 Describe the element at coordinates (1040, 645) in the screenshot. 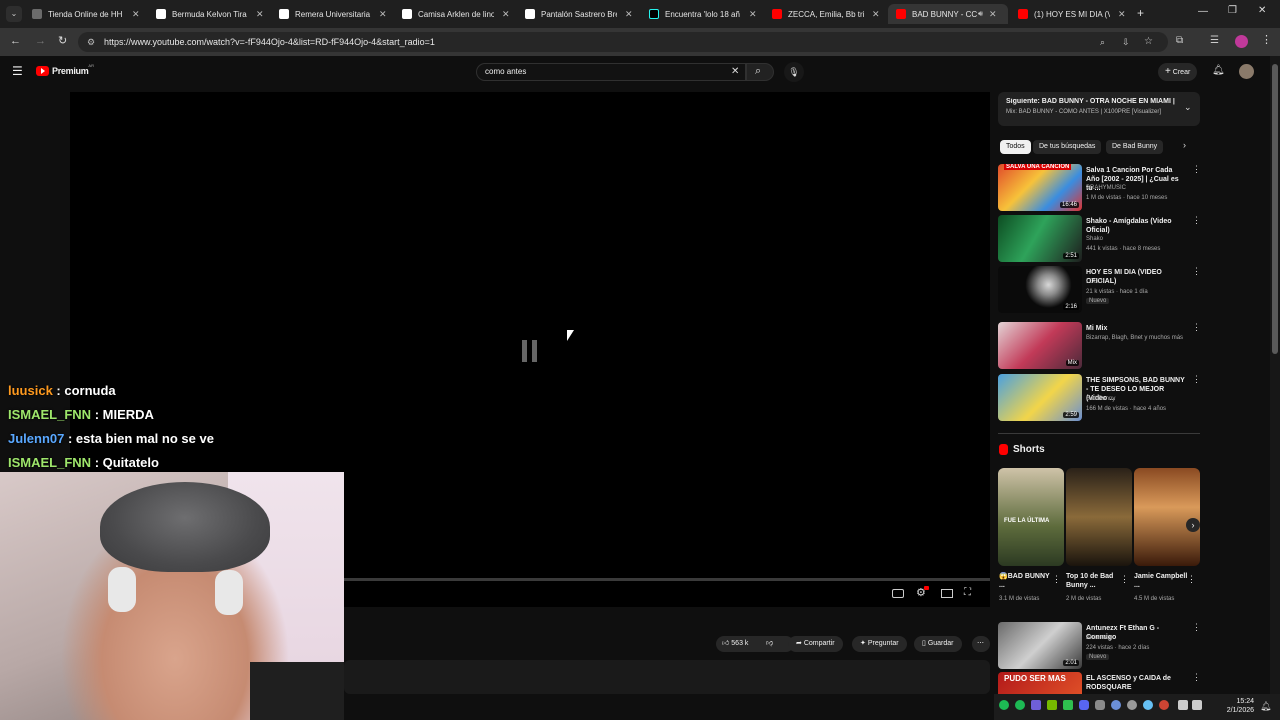

I see `video-thumbnail: 2:01` at that location.